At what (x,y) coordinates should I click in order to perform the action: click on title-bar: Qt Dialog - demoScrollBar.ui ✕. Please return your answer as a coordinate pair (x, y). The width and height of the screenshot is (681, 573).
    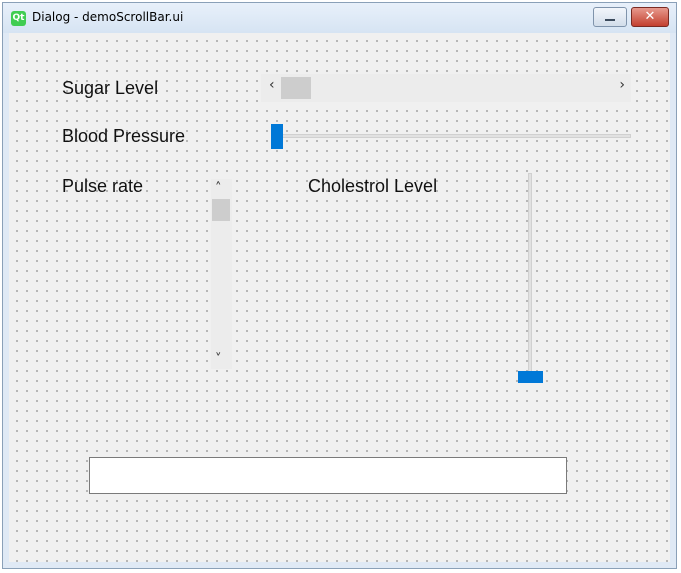
    Looking at the image, I should click on (339, 18).